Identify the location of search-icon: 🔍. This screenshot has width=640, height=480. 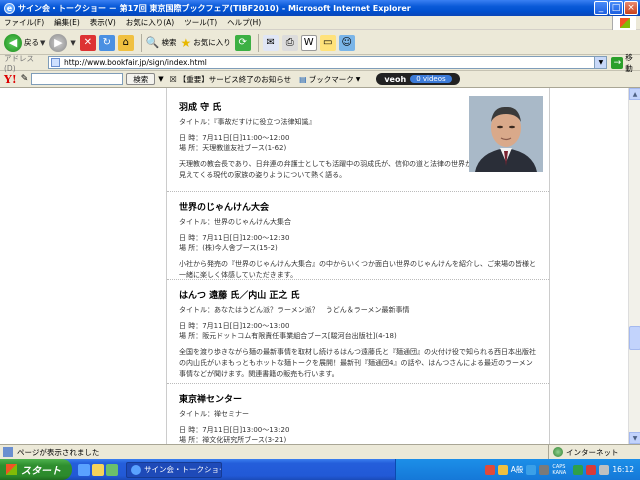
(152, 42).